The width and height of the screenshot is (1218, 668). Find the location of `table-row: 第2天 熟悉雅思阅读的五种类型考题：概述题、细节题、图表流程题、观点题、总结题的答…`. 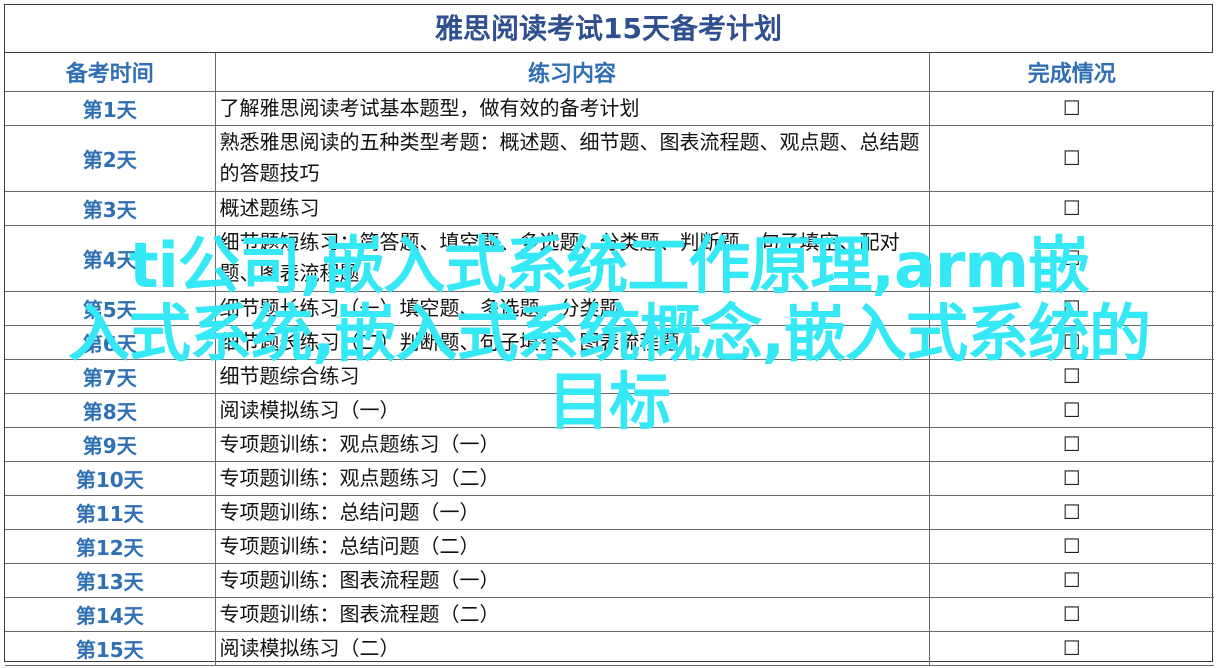

table-row: 第2天 熟悉雅思阅读的五种类型考题：概述题、细节题、图表流程题、观点题、总结题的答… is located at coordinates (609, 158).